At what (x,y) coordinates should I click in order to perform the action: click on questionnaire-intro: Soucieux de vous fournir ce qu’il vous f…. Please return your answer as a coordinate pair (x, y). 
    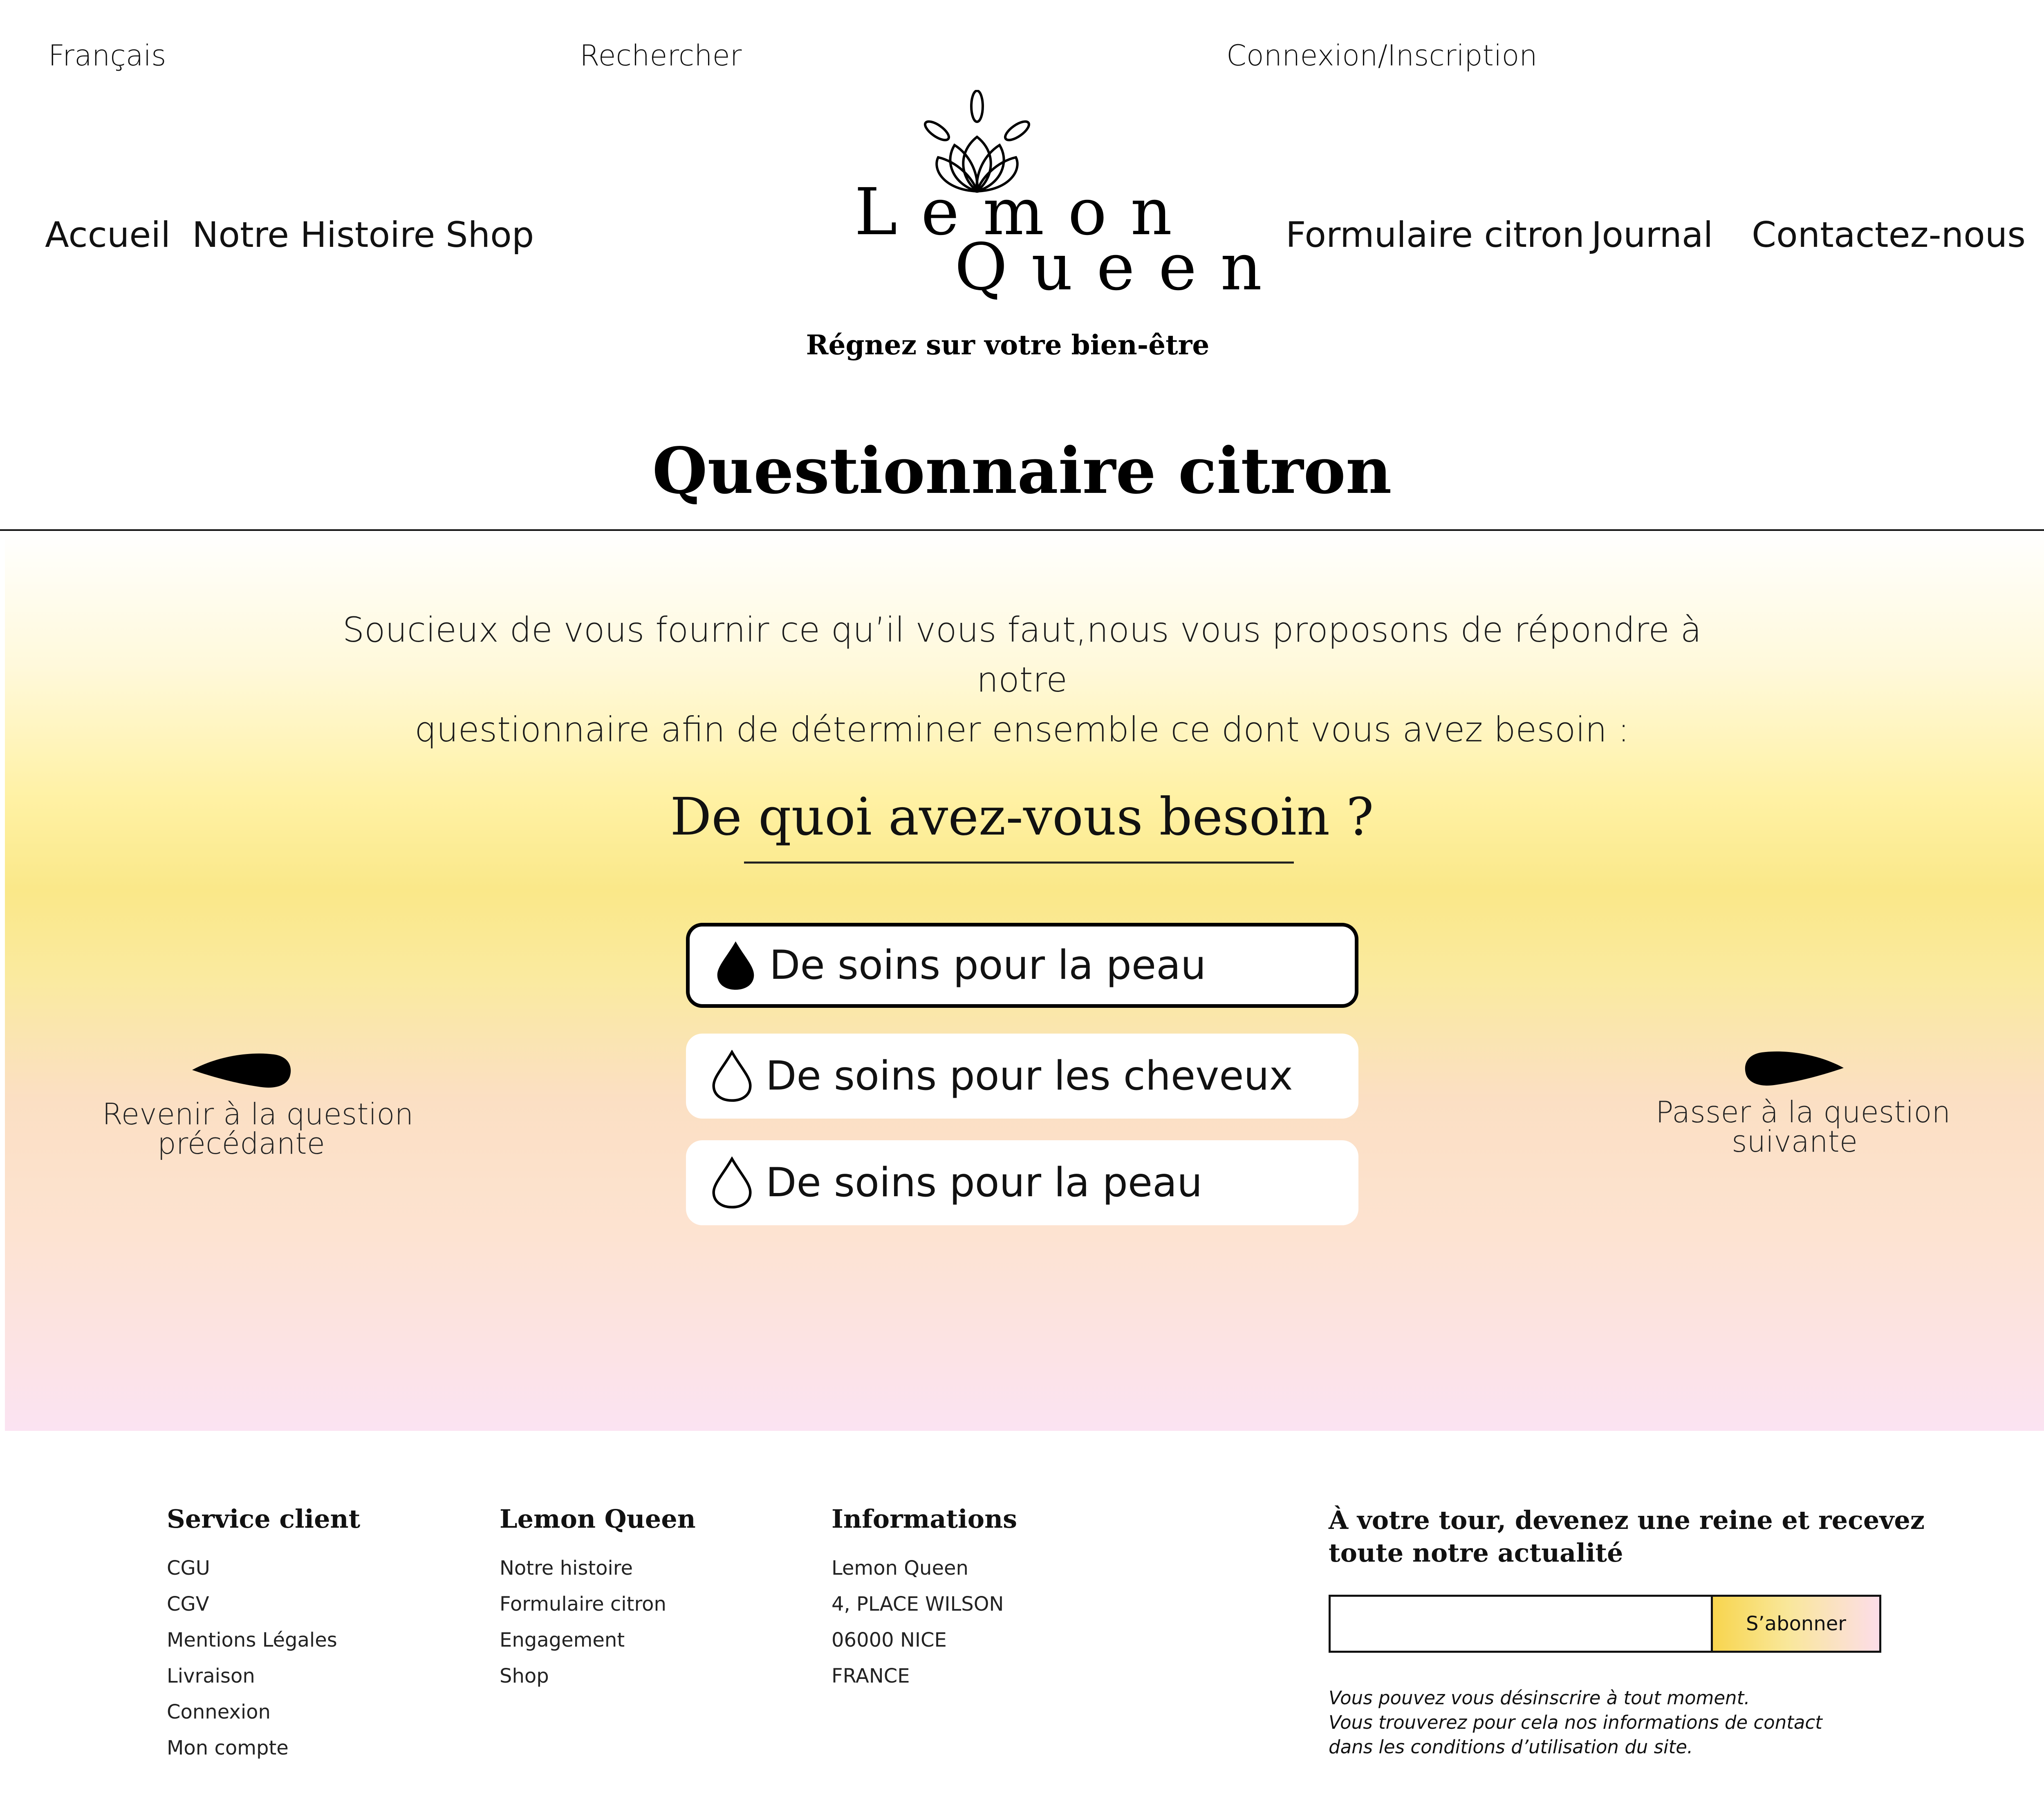
    Looking at the image, I should click on (1022, 679).